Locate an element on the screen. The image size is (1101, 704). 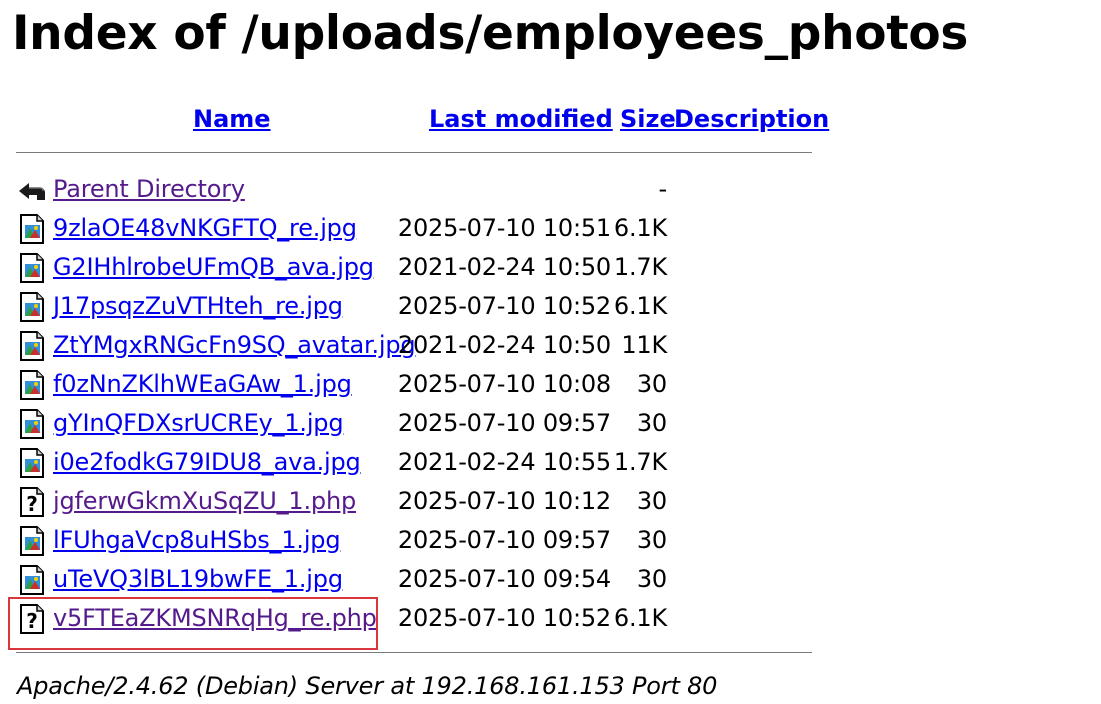
file-row: f0zNnZKlhWEaGAw_1.jpg 2025-07-10 10:08 30 is located at coordinates (410, 384).